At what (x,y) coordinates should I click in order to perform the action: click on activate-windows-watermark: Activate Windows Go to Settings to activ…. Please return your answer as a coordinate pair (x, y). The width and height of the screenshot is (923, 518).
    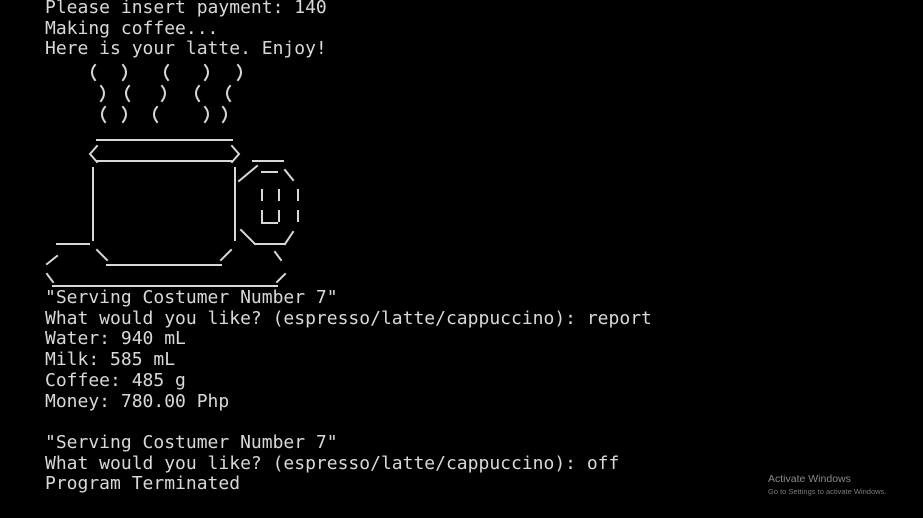
    Looking at the image, I should click on (827, 485).